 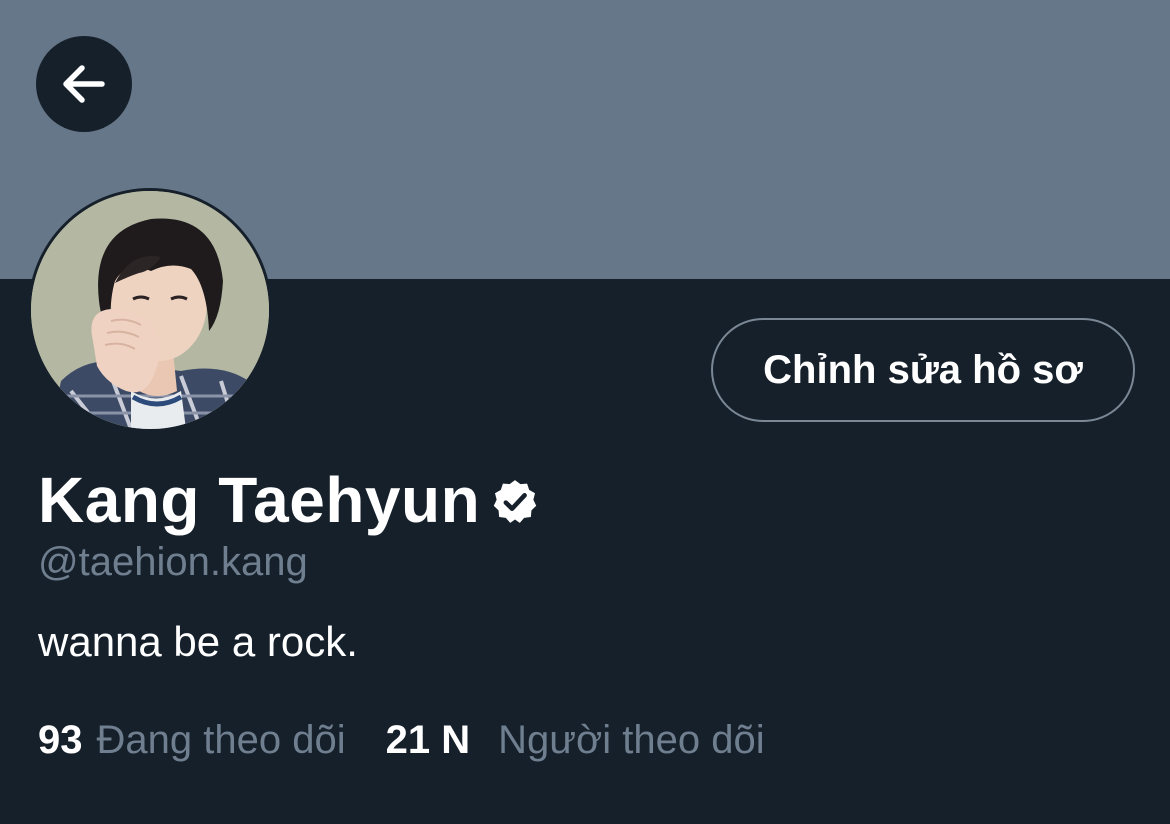 I want to click on back-button, so click(x=84, y=84).